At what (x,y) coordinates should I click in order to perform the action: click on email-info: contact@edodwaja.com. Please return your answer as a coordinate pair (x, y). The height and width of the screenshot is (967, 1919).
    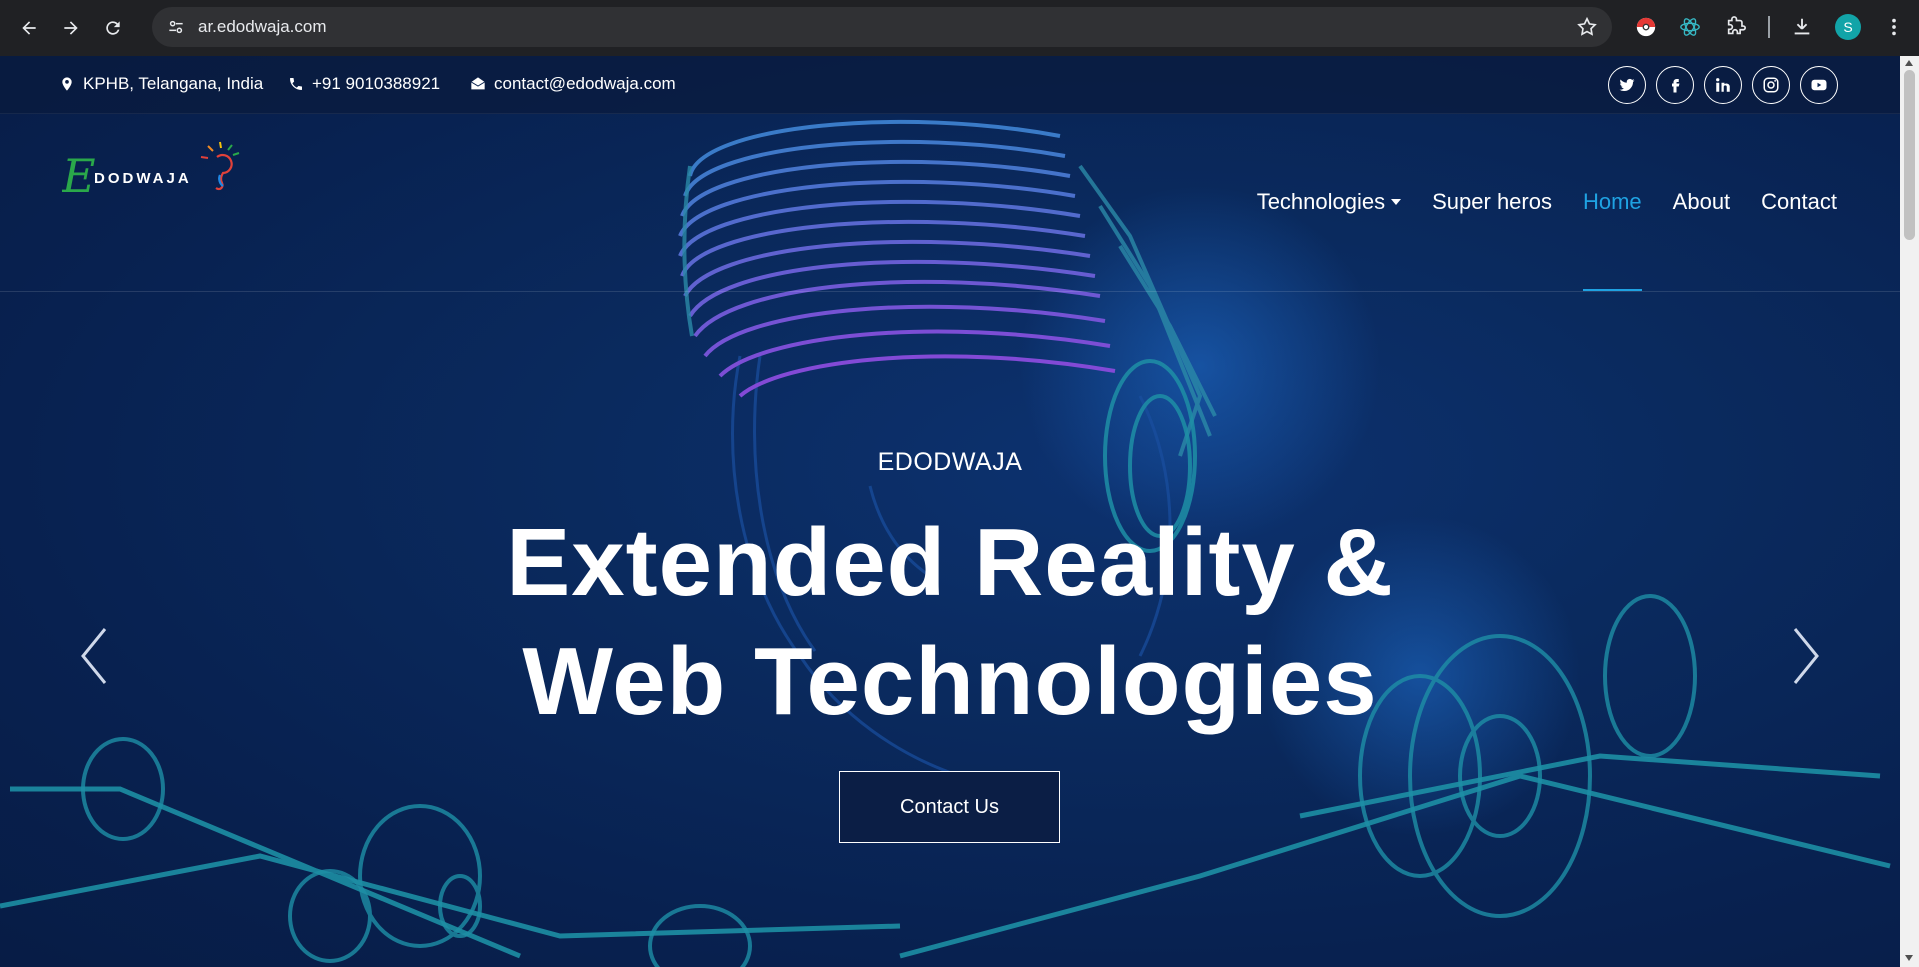
    Looking at the image, I should click on (573, 84).